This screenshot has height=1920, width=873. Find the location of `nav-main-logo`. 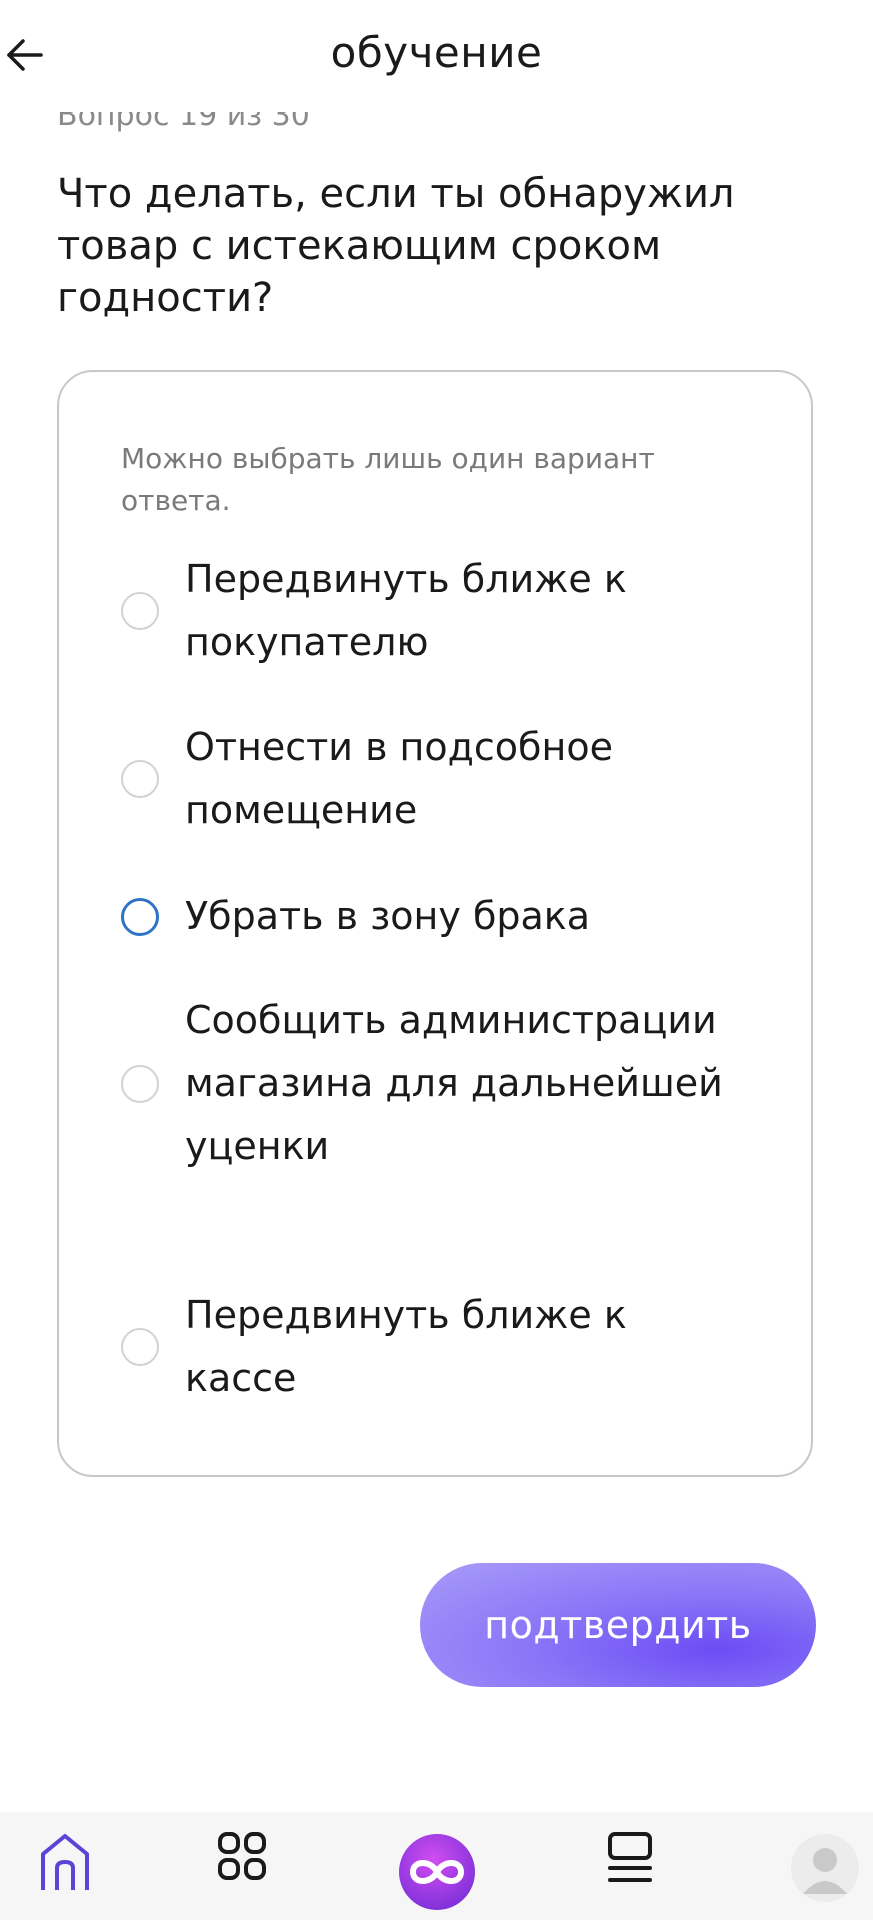

nav-main-logo is located at coordinates (437, 1875).